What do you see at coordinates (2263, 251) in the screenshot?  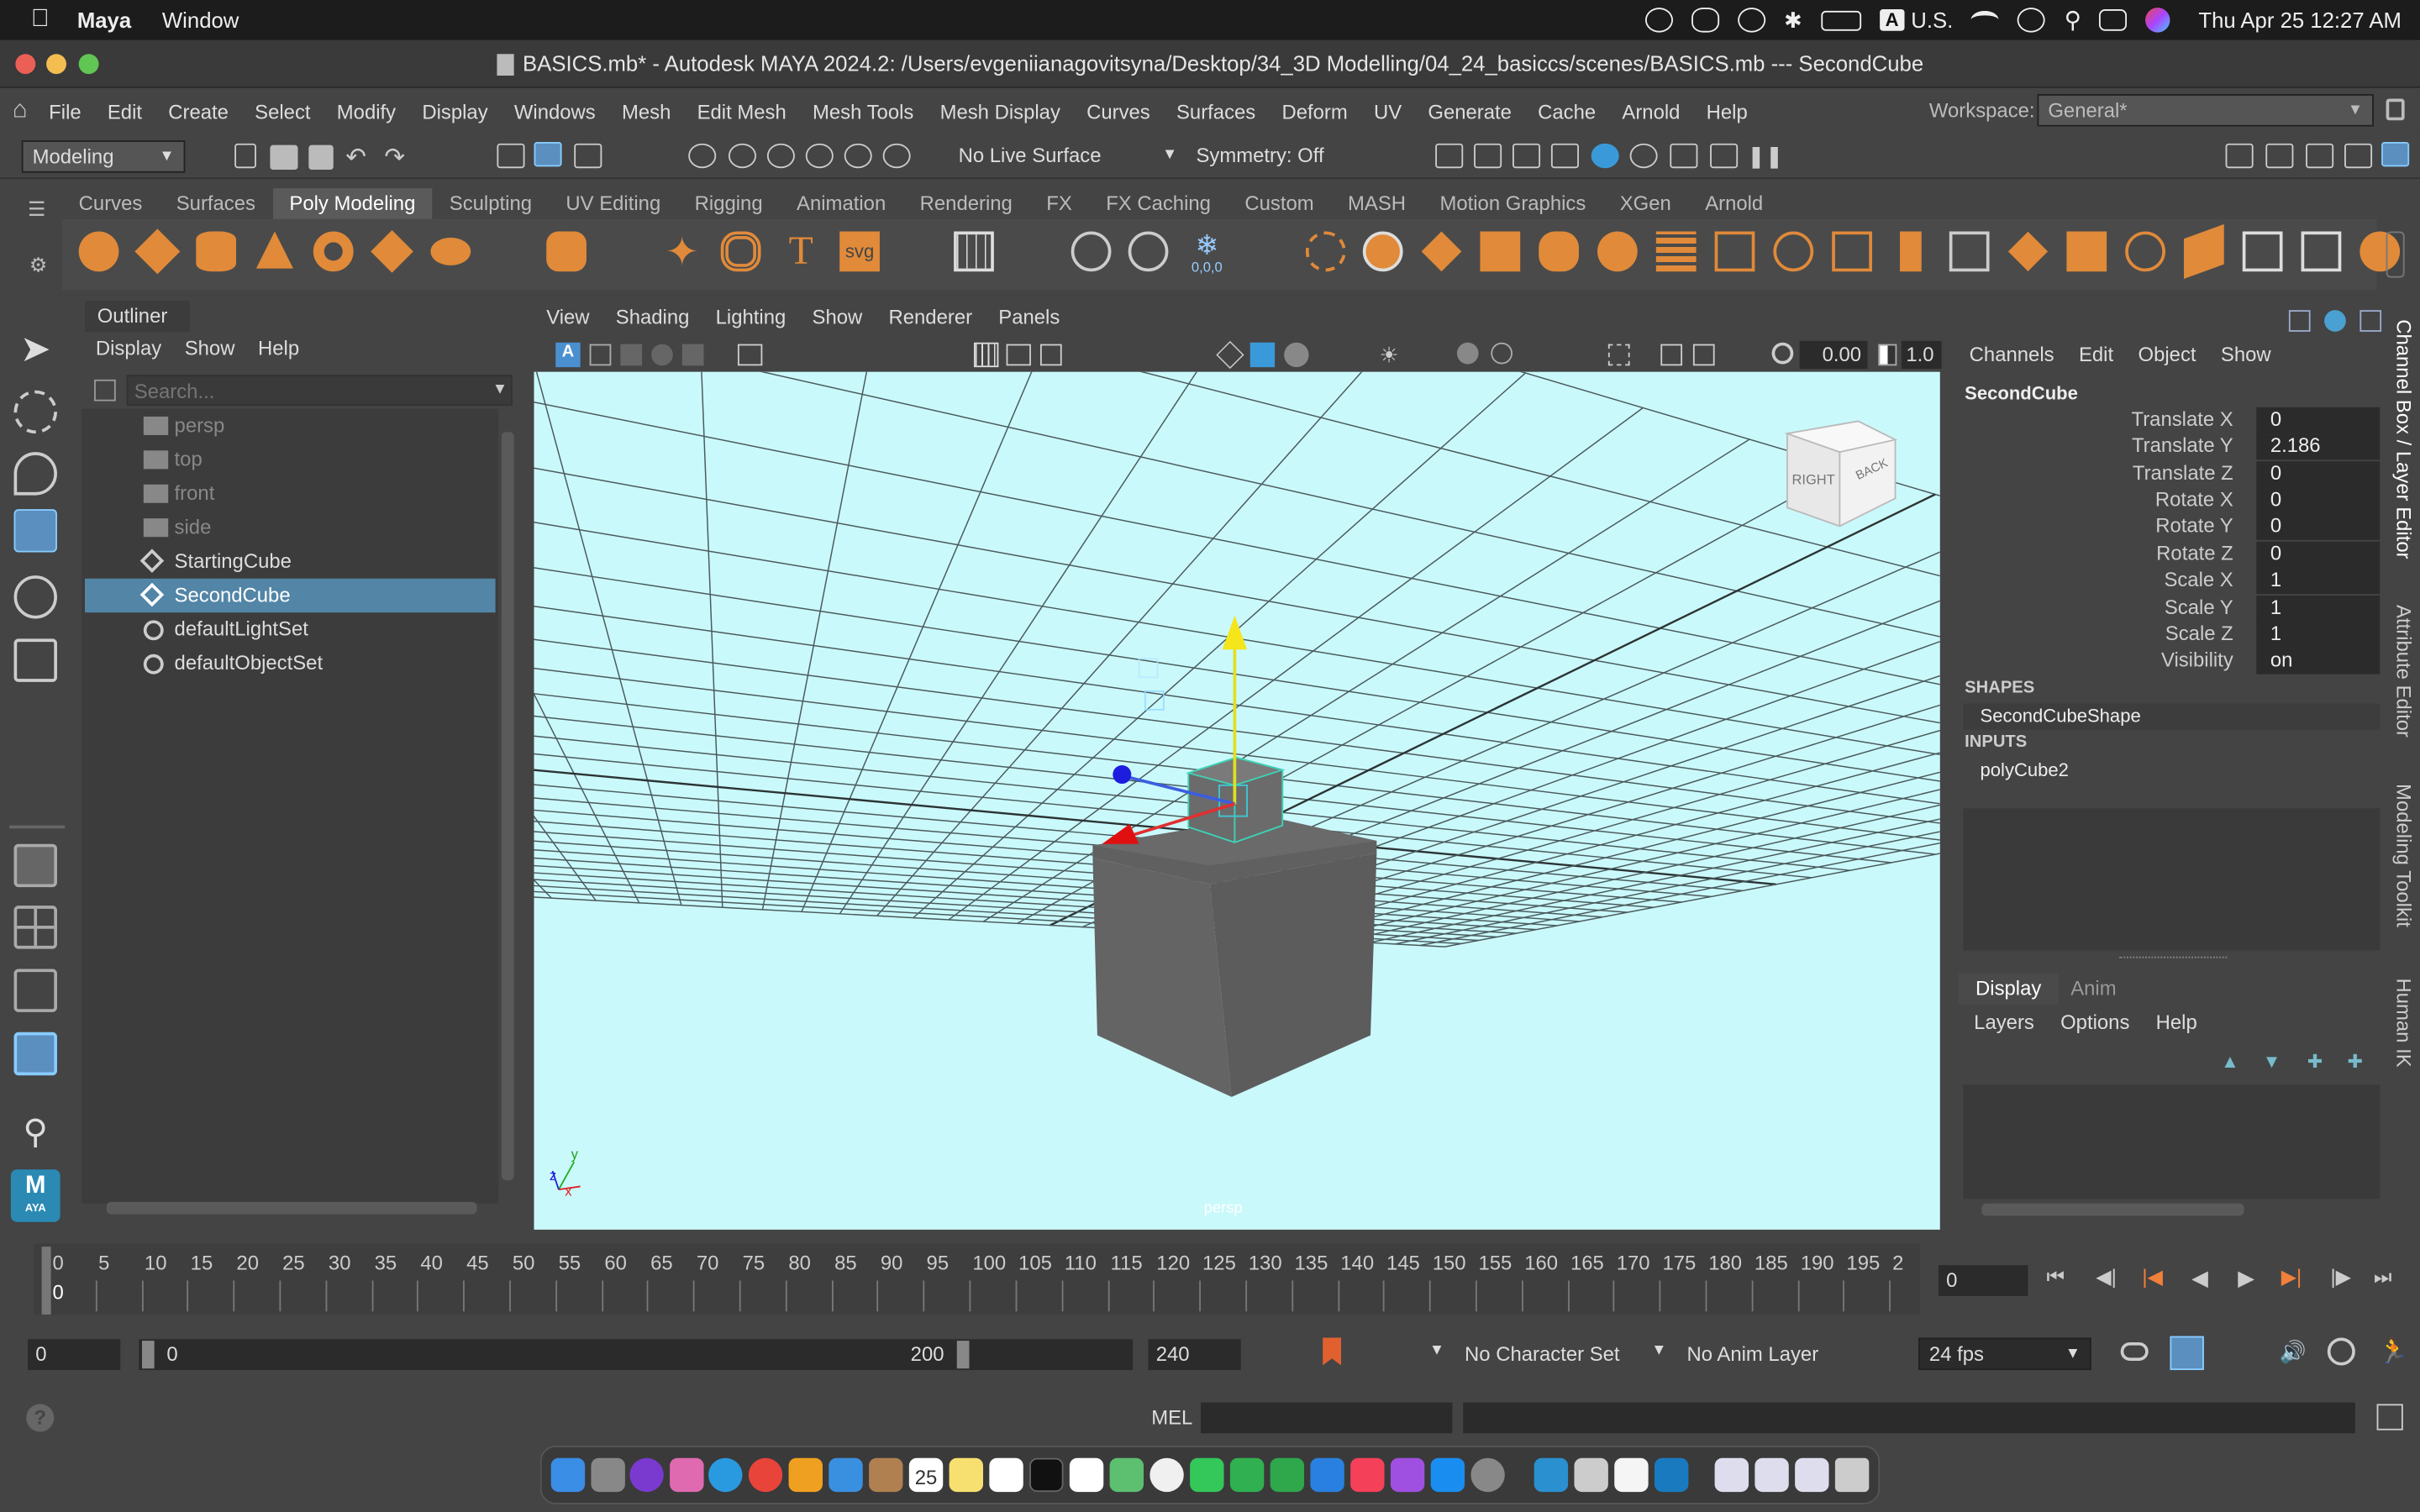 I see `insert-edge-loop-icon` at bounding box center [2263, 251].